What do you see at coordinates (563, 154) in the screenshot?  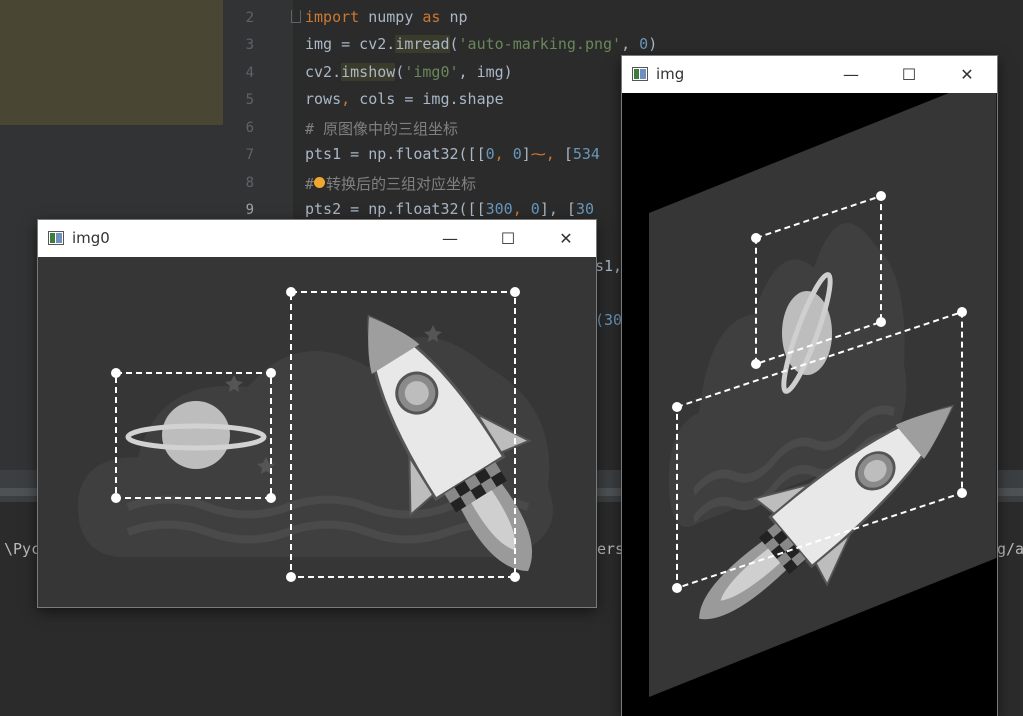 I see `code-text: [` at bounding box center [563, 154].